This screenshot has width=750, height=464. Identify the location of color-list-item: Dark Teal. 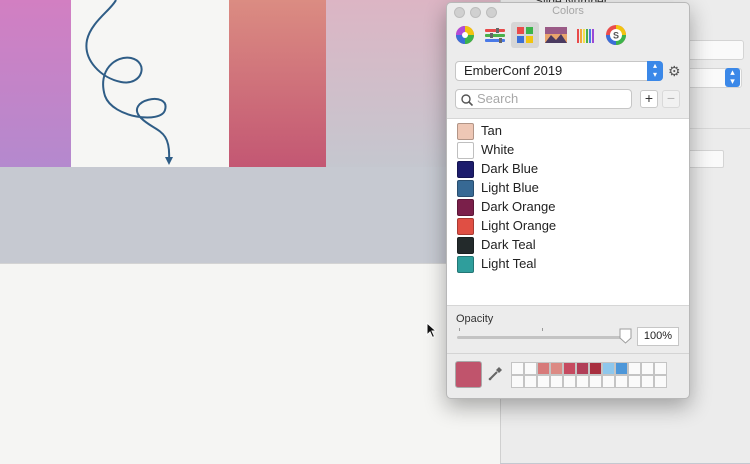
(568, 245).